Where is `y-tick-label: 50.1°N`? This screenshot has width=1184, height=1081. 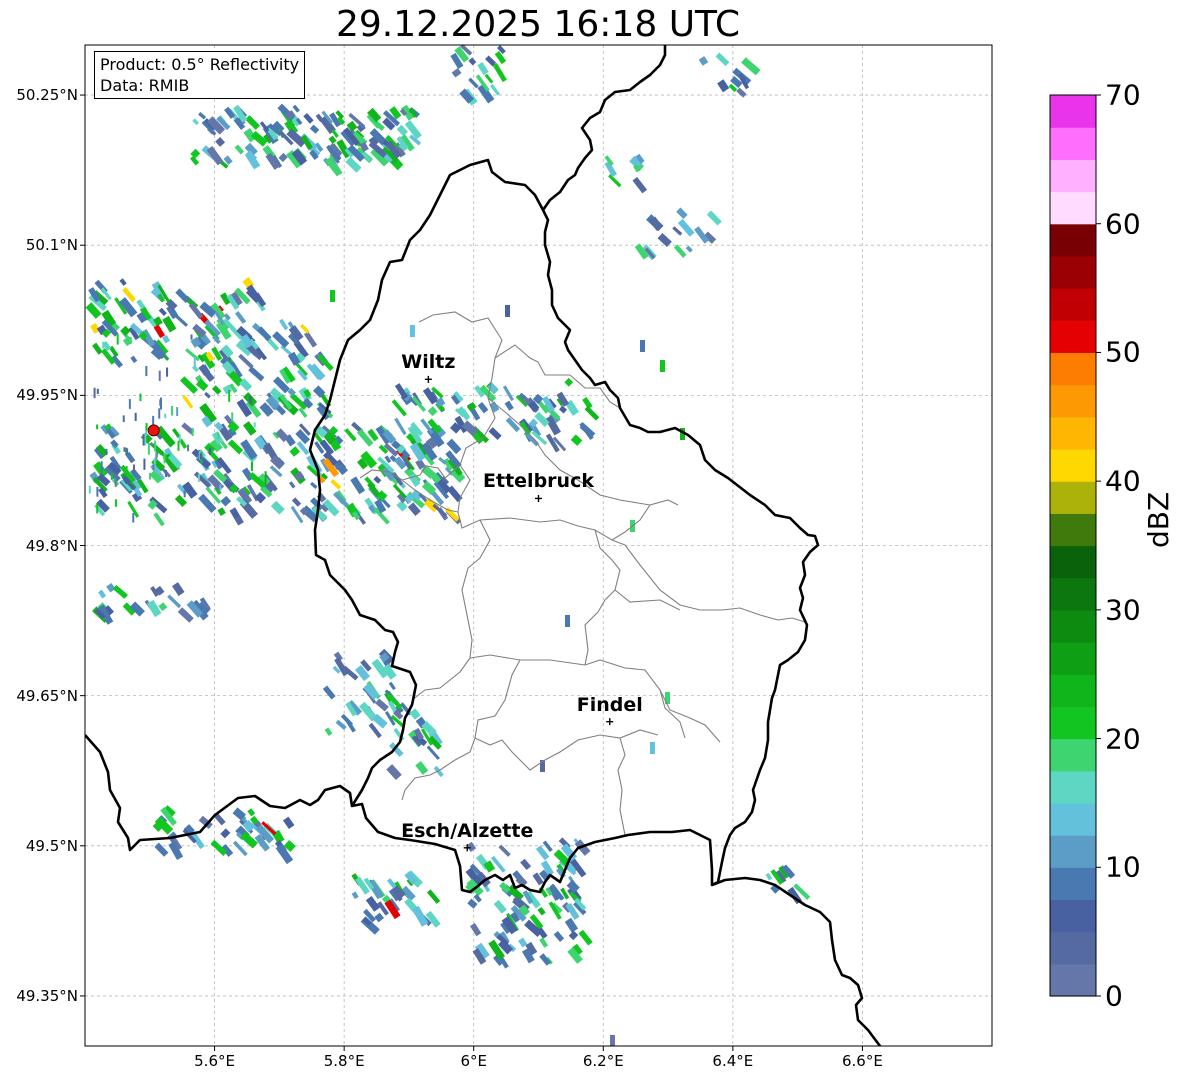
y-tick-label: 50.1°N is located at coordinates (51, 245).